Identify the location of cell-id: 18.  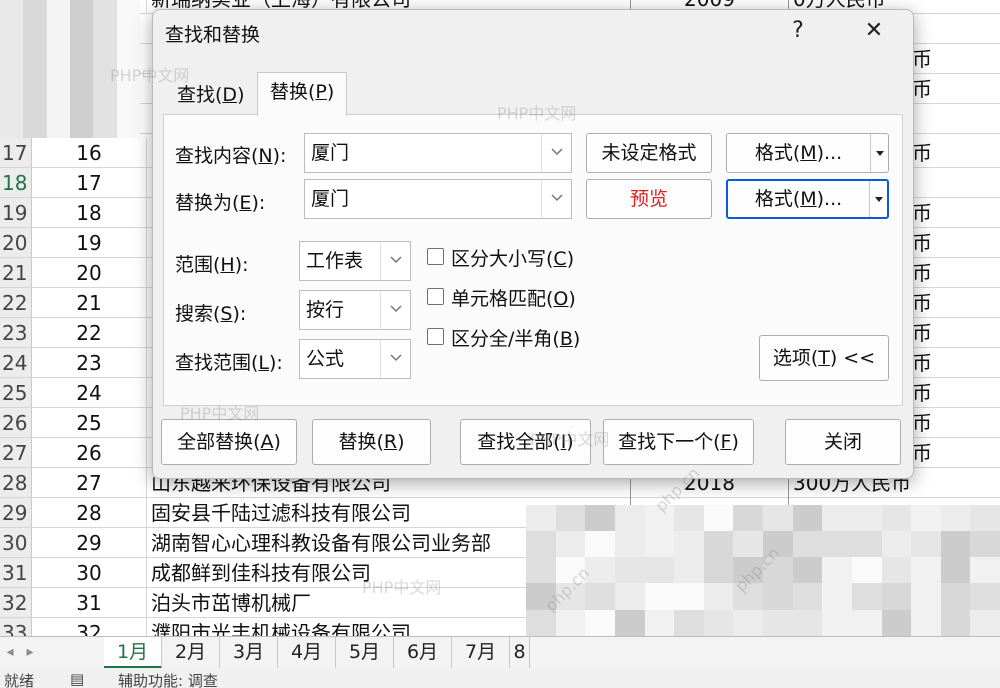
(89, 213).